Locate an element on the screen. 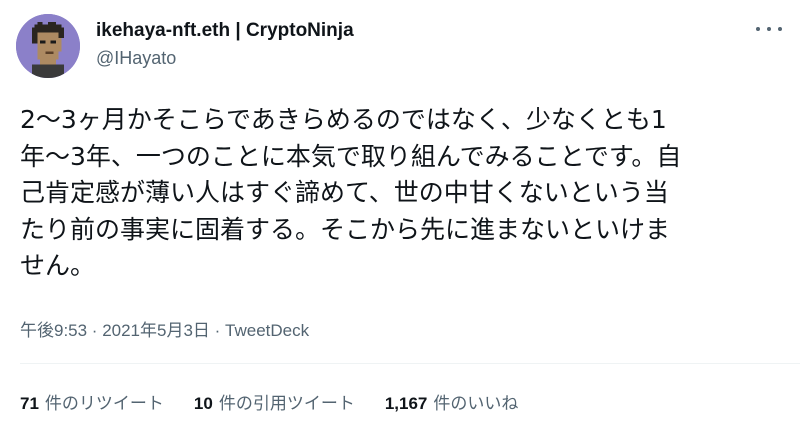 The width and height of the screenshot is (800, 426). quotes-count: 10 is located at coordinates (203, 403).